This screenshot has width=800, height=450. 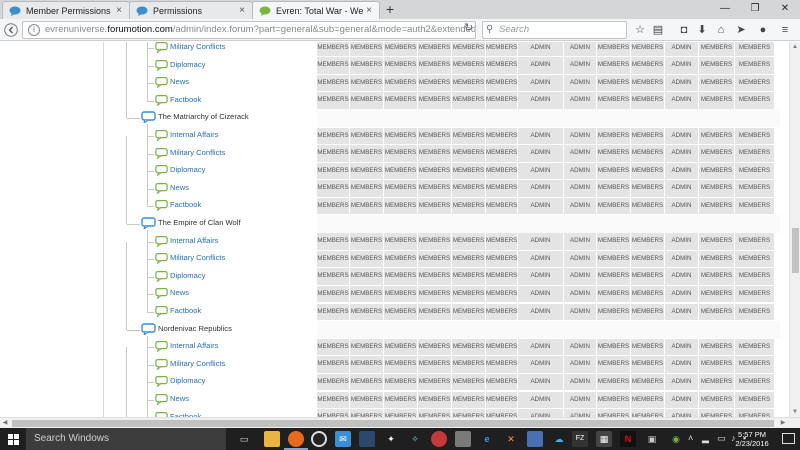 I want to click on pocket-icon: ◘, so click(x=684, y=30).